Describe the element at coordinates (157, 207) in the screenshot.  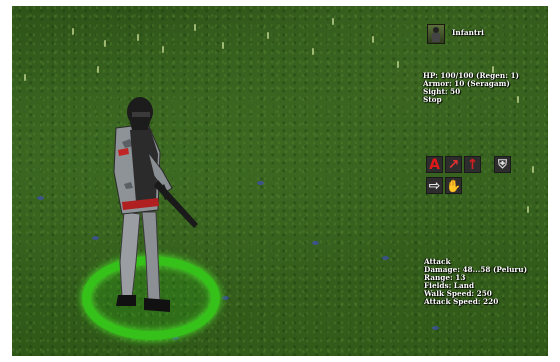
I see `infantry-soldier-unit` at that location.